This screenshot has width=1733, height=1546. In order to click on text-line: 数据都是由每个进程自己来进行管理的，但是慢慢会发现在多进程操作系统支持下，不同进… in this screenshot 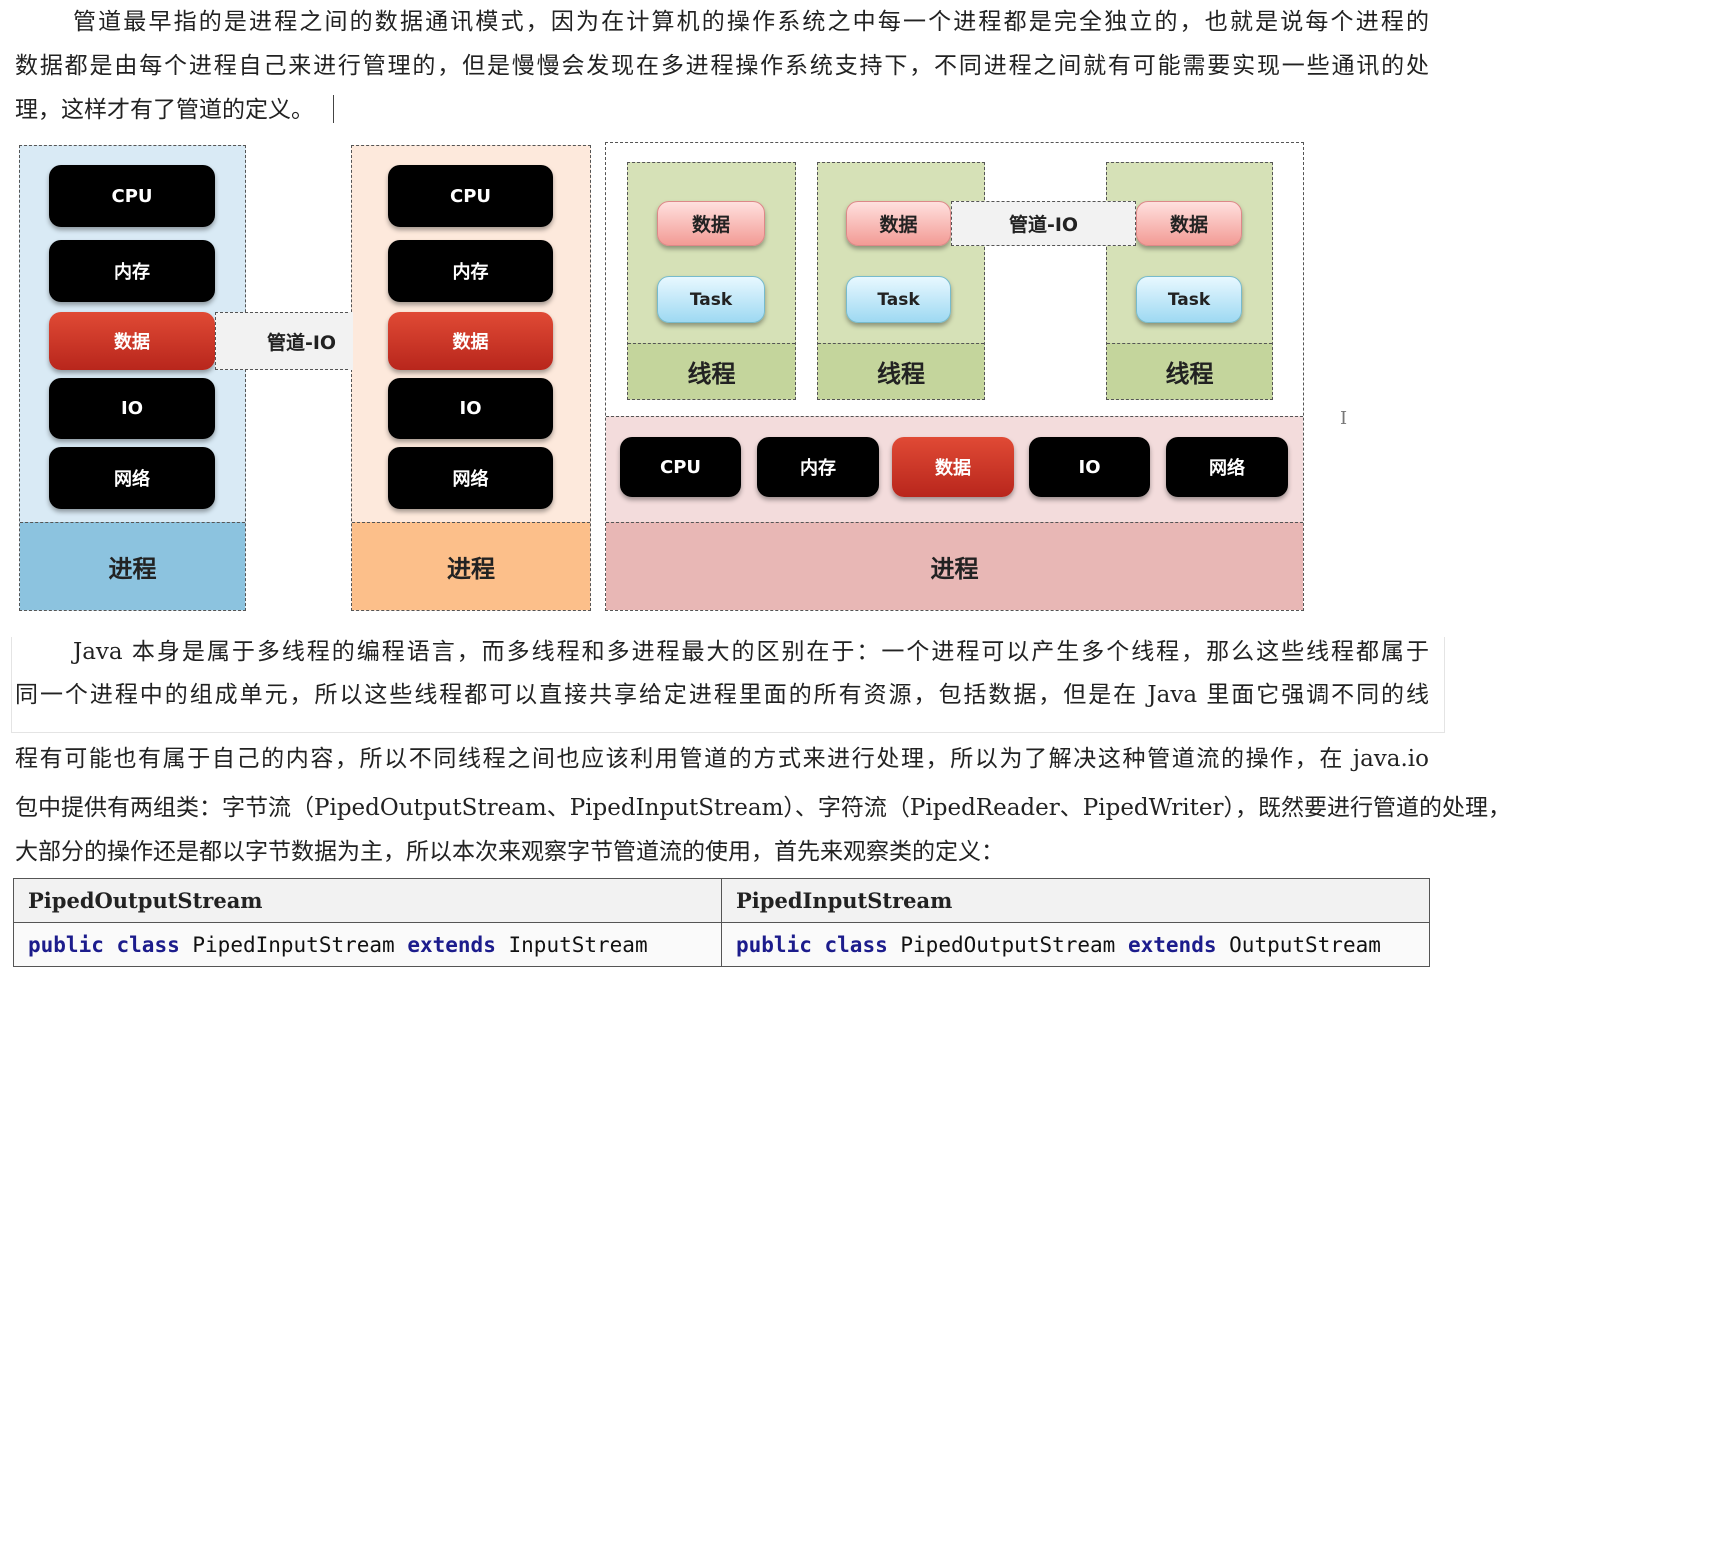, I will do `click(722, 66)`.